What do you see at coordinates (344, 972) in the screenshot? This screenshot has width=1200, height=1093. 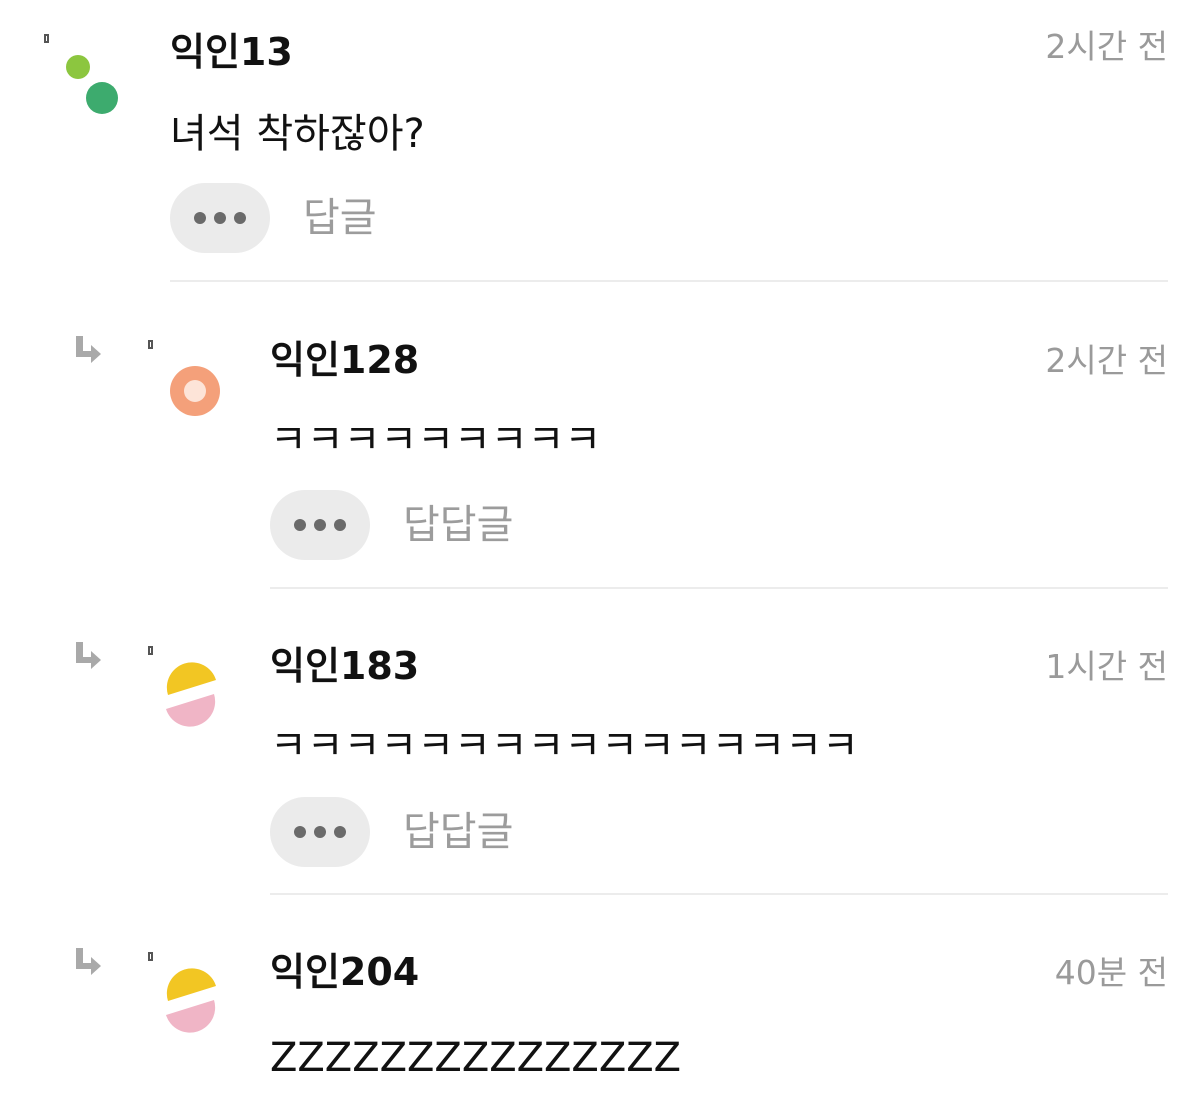 I see `comment-author: 익인204` at bounding box center [344, 972].